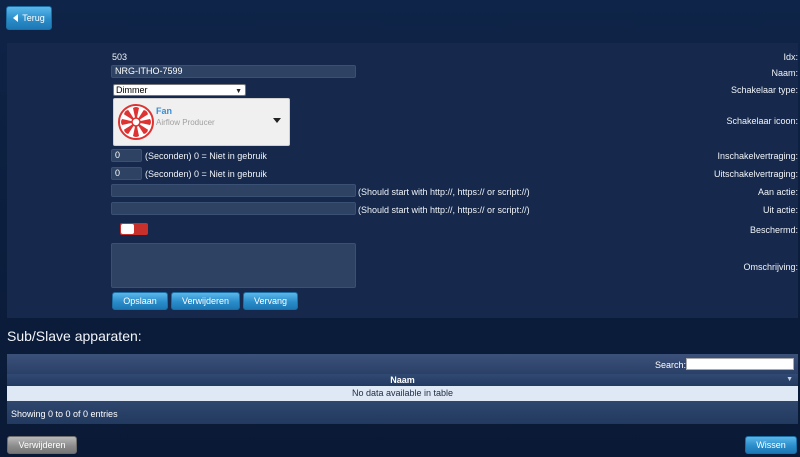 This screenshot has height=457, width=800. Describe the element at coordinates (233, 208) in the screenshot. I see `off-action-input` at that location.